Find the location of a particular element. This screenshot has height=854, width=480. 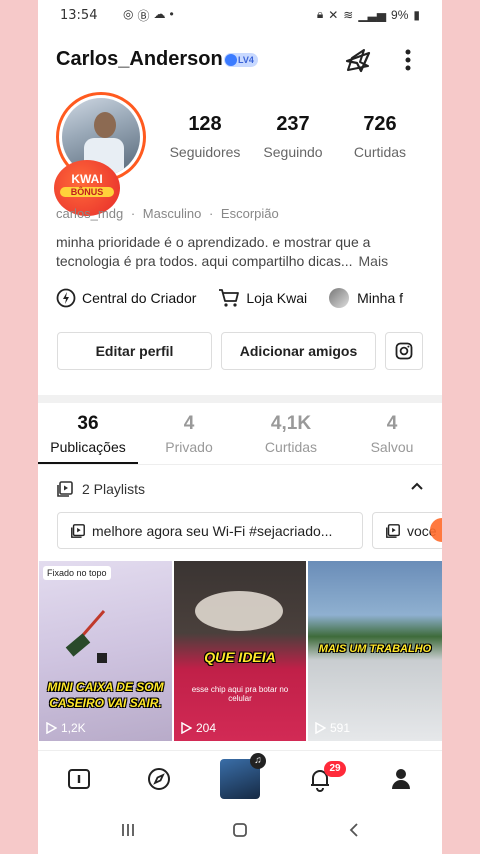

shortcut-kwai-shop: Loja Kwai is located at coordinates (262, 298).